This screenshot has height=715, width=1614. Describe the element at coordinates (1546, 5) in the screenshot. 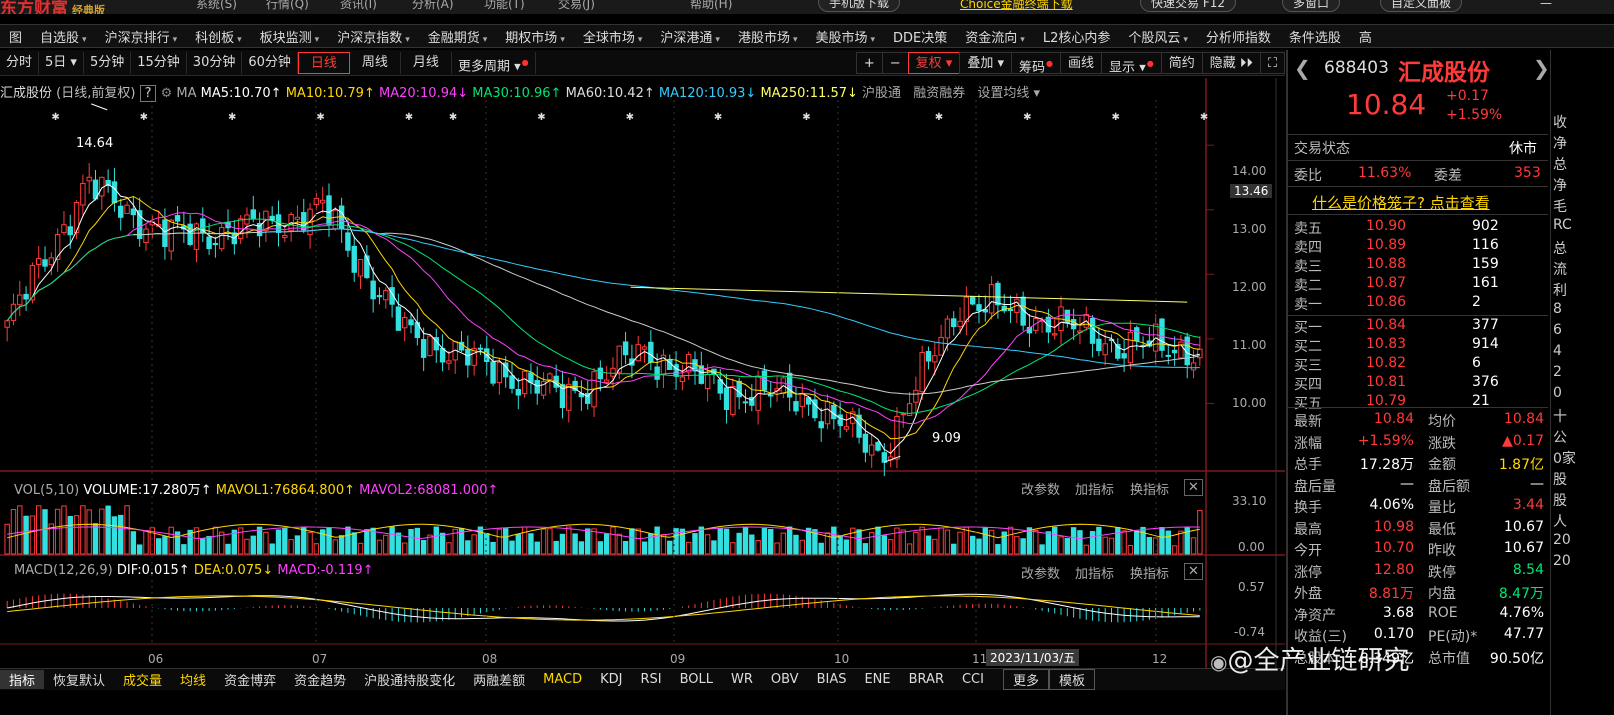

I see `minimize-icon: —` at that location.